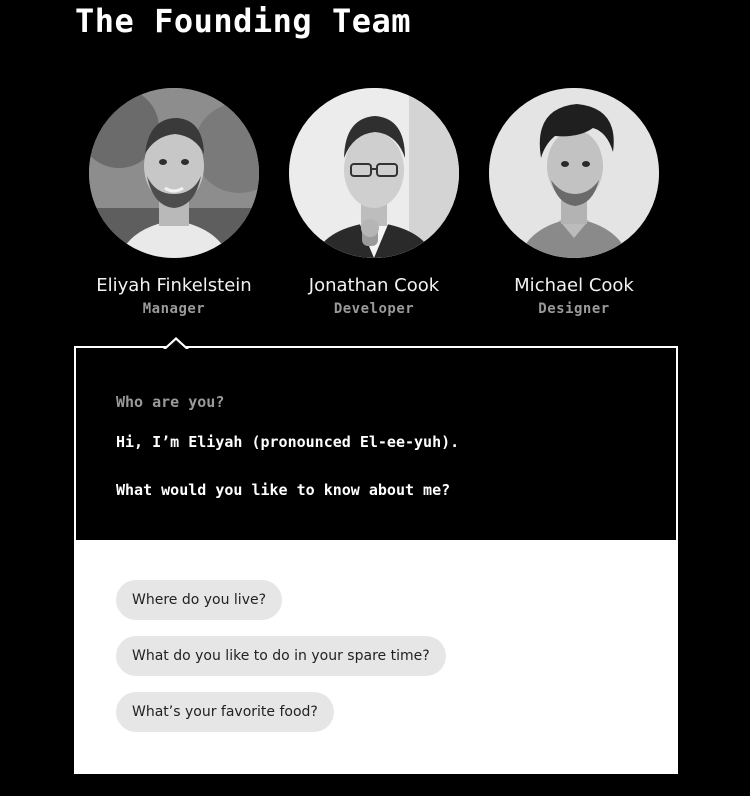  I want to click on avatar-photo-eliyah, so click(174, 173).